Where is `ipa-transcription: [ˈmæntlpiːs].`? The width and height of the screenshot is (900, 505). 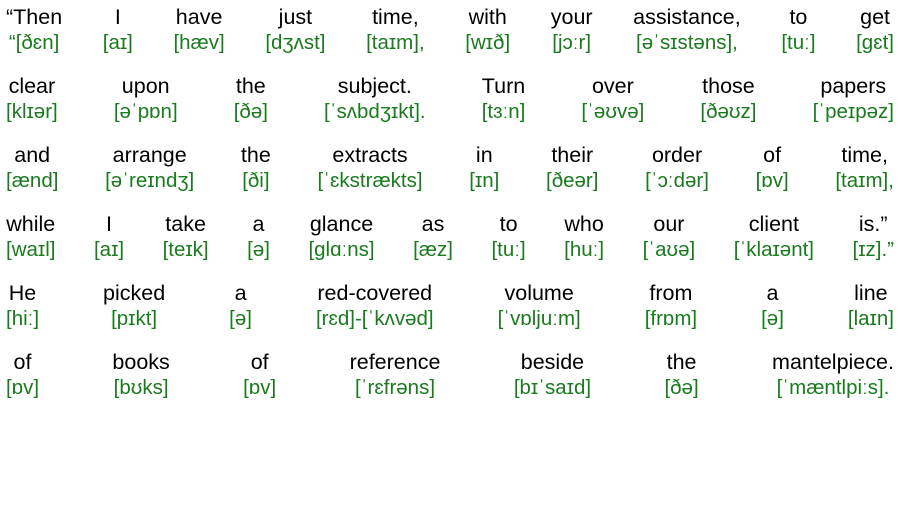 ipa-transcription: [ˈmæntlpiːs]. is located at coordinates (833, 387).